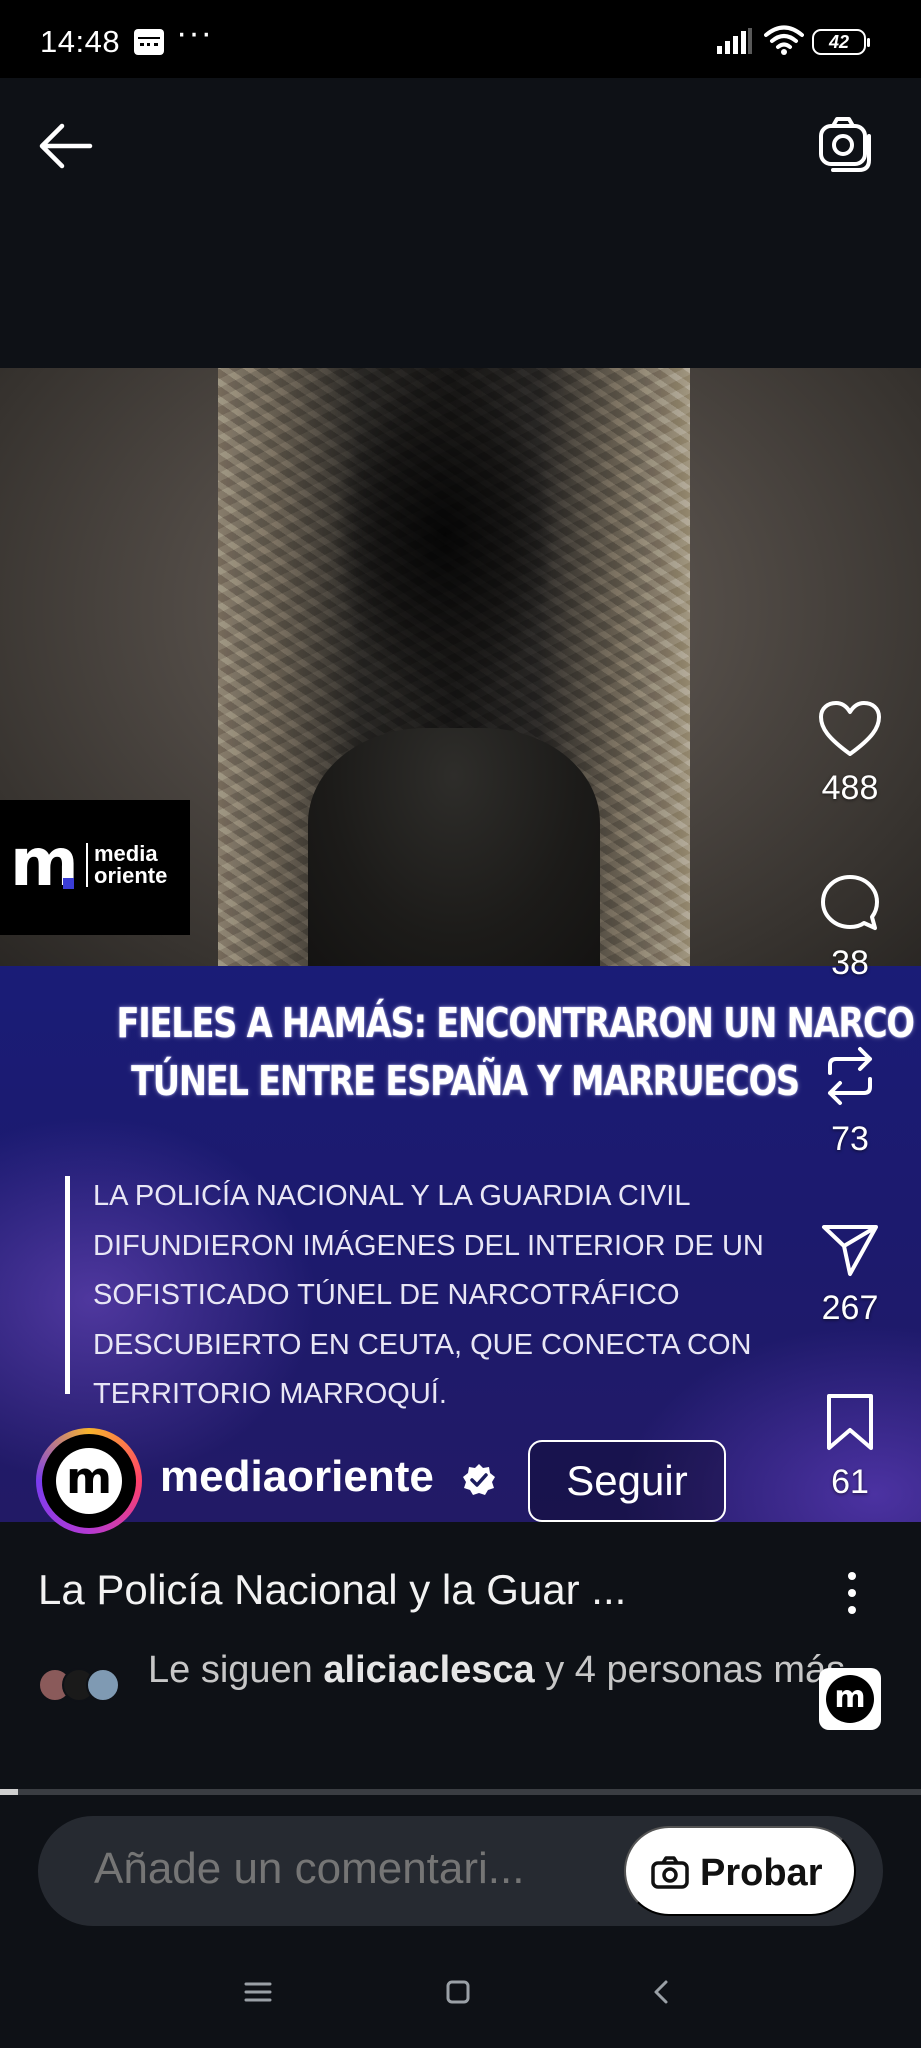  What do you see at coordinates (850, 1482) in the screenshot?
I see `save-count: 61` at bounding box center [850, 1482].